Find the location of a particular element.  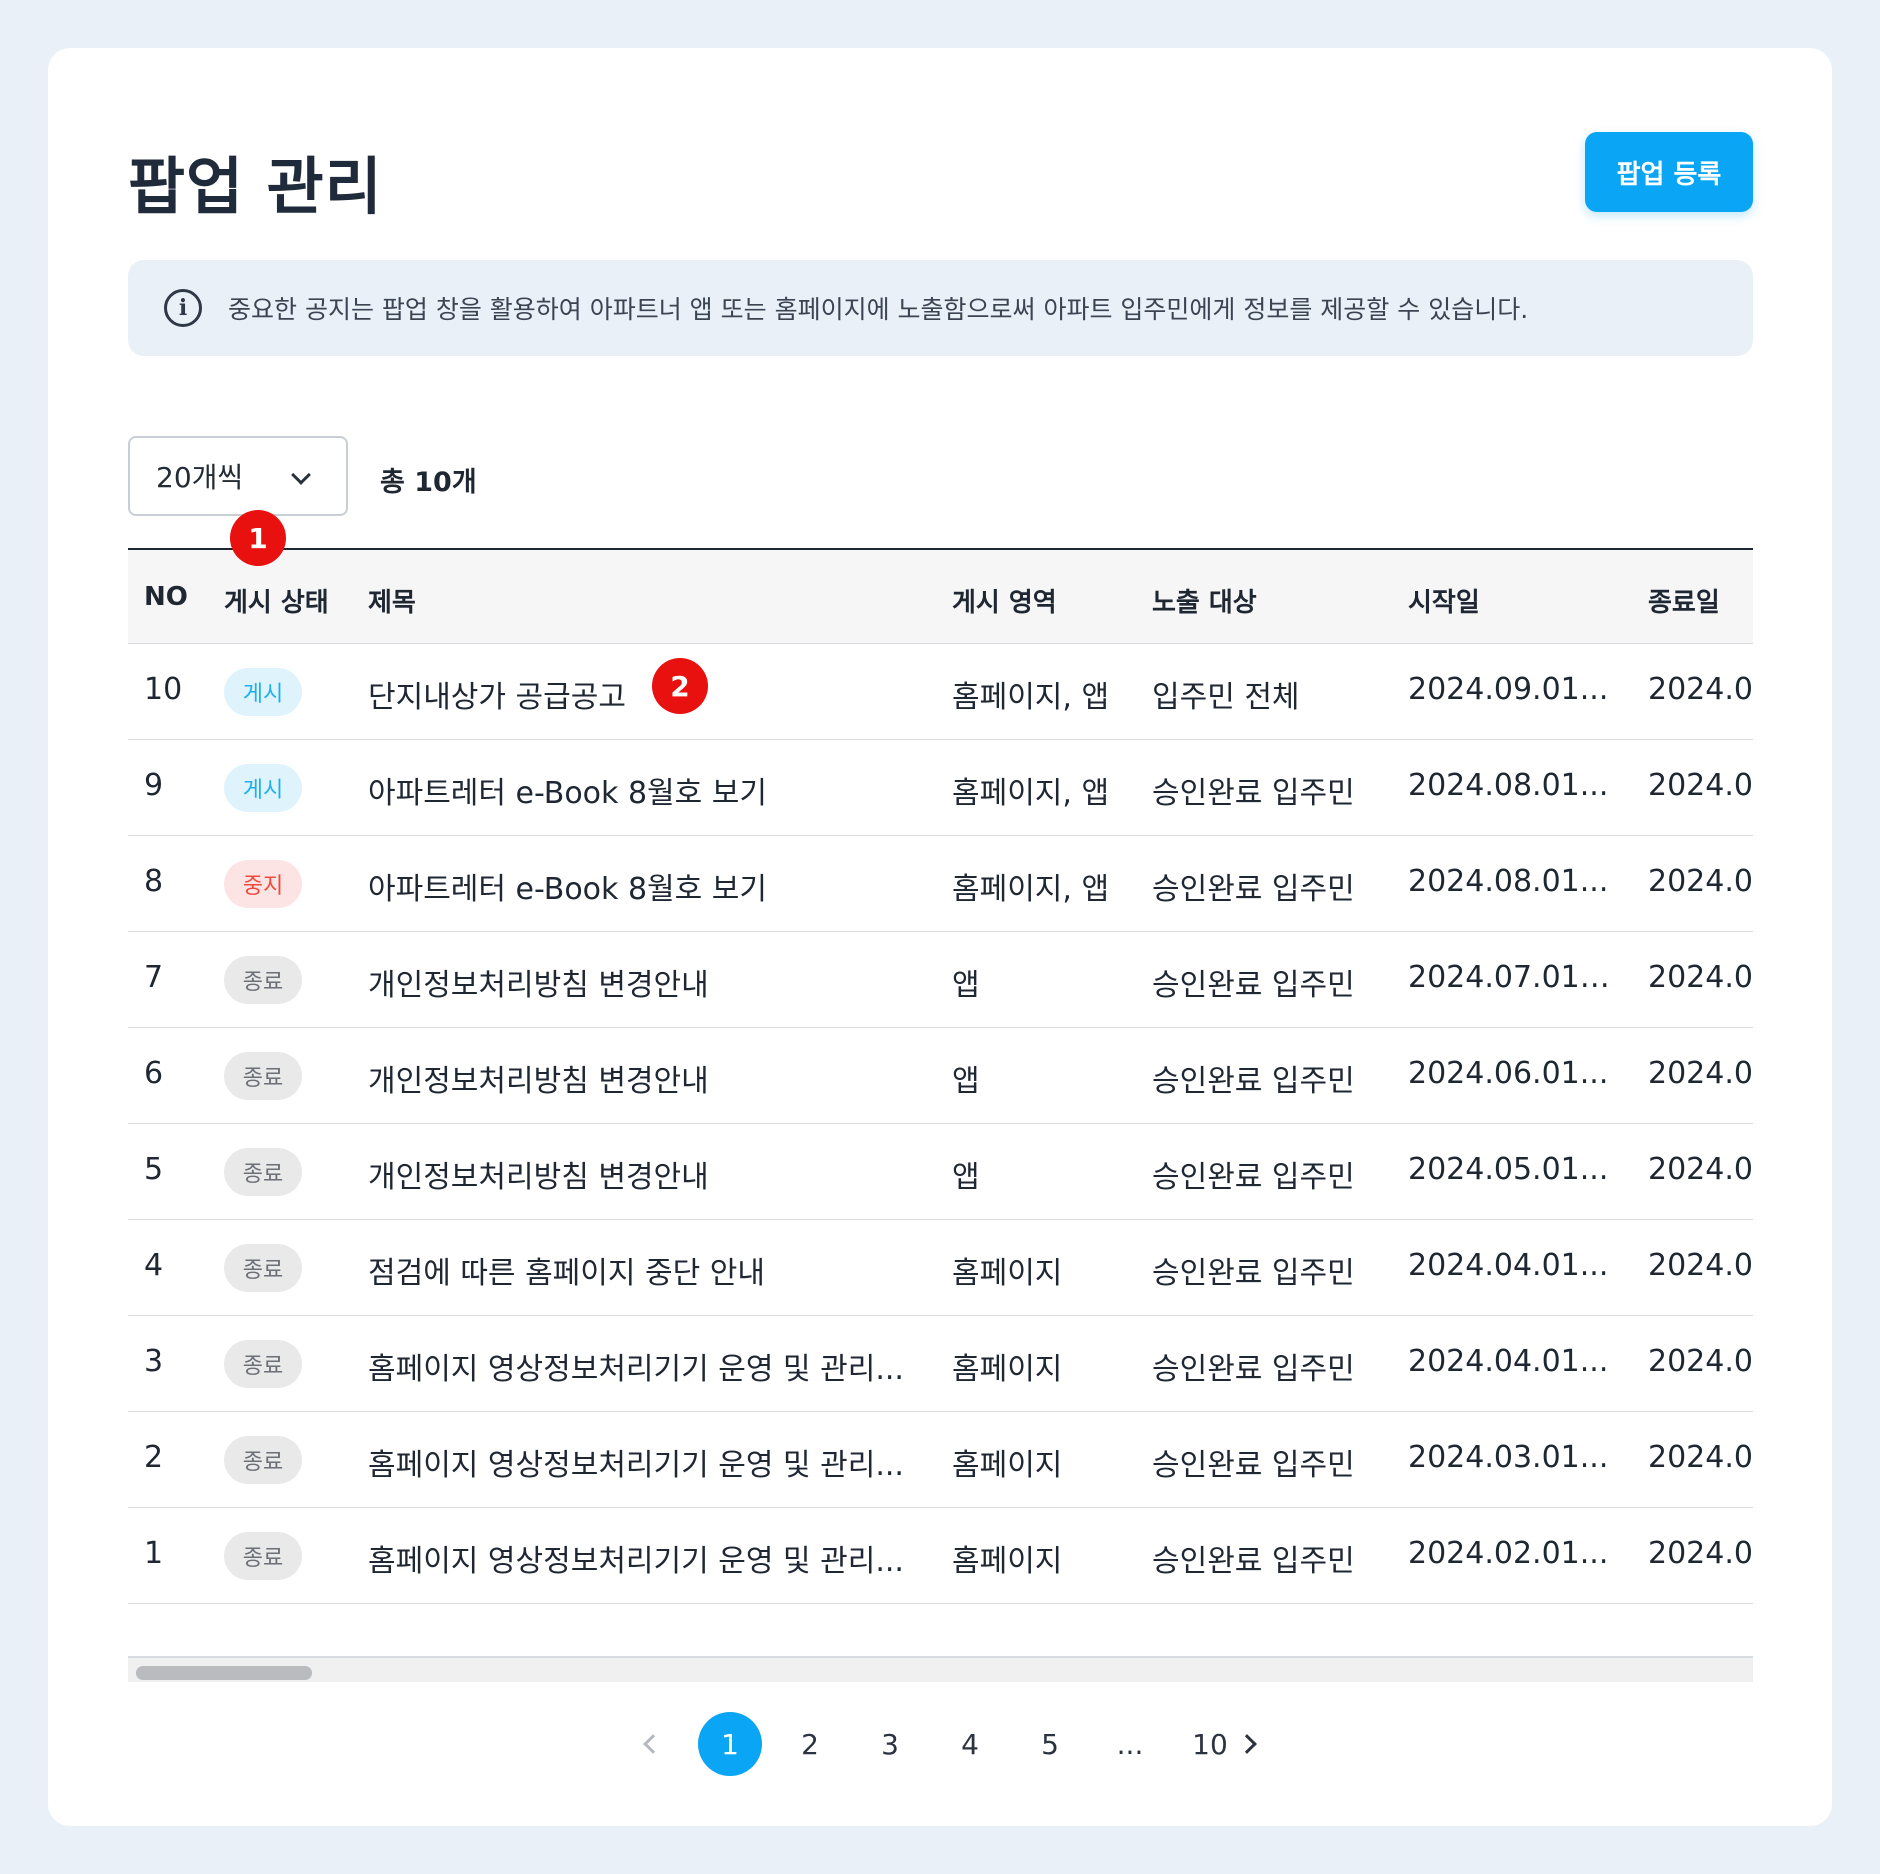

row-number: 10 is located at coordinates (163, 689).